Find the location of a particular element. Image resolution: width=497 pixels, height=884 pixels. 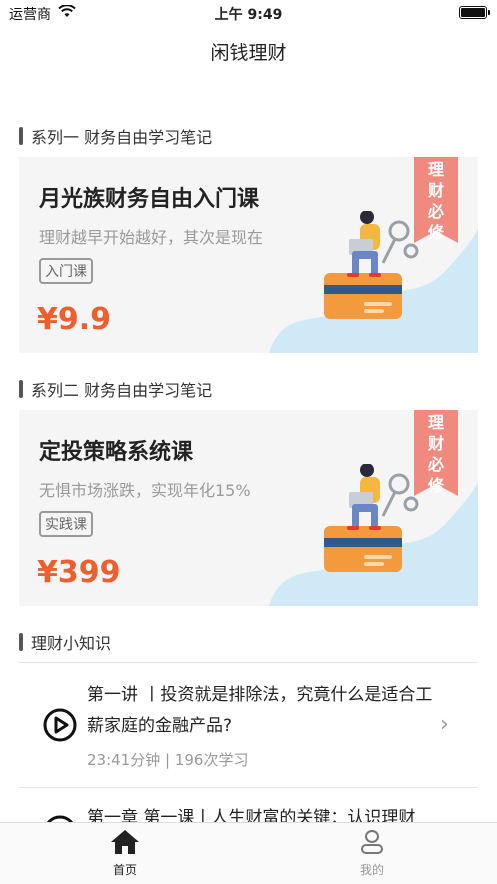

section-header-series-2: 系列二 财务自由学习笔记 is located at coordinates (115, 389).